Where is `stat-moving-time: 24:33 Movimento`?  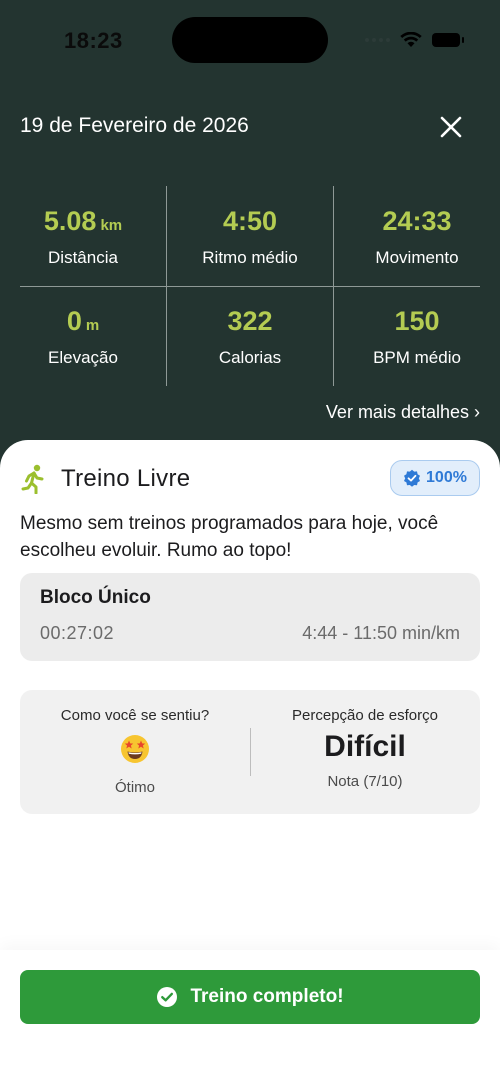
stat-moving-time: 24:33 Movimento is located at coordinates (417, 236).